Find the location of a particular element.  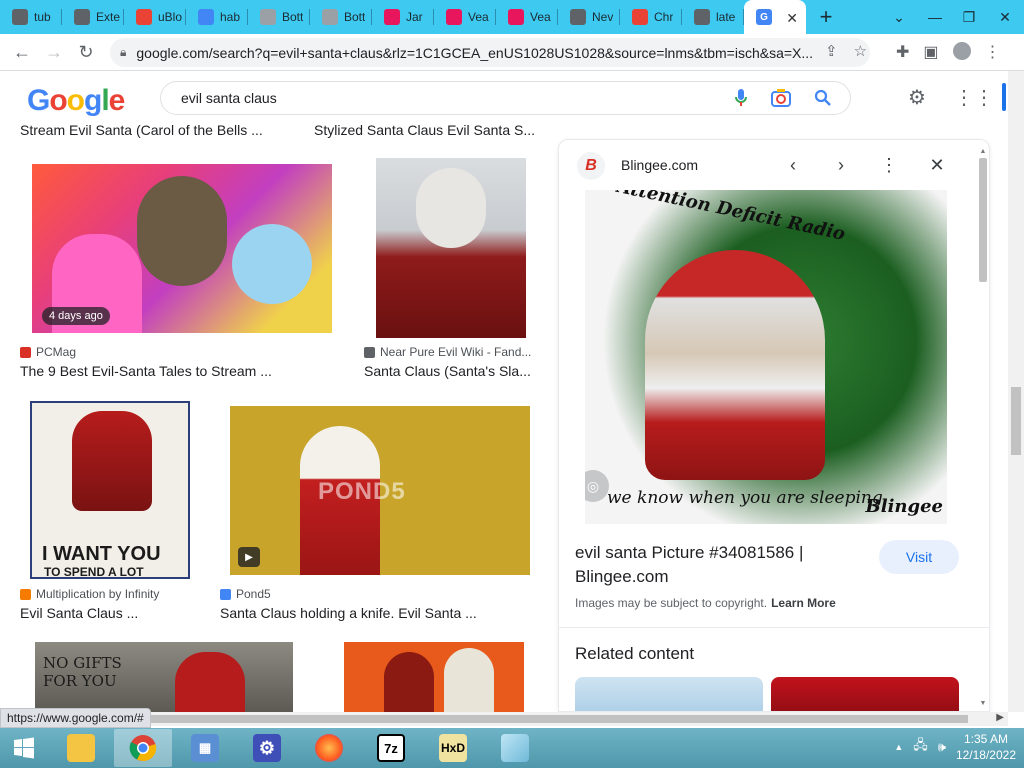

search-input: evil santa claus is located at coordinates (505, 98).